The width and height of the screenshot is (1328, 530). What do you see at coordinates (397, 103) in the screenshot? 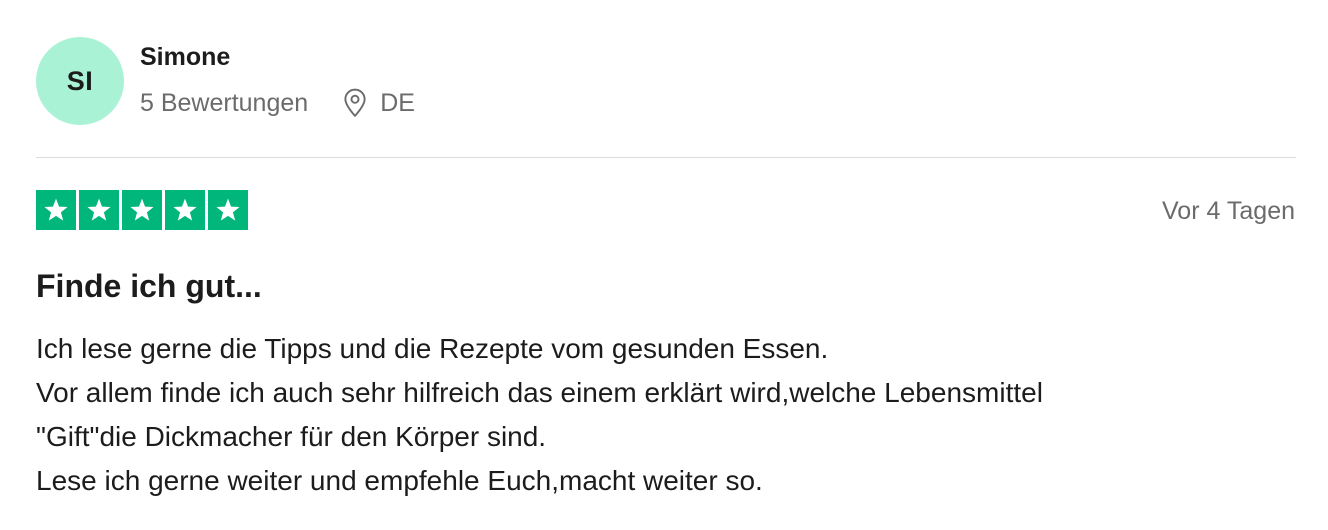
I see `reviewer-country: DE` at bounding box center [397, 103].